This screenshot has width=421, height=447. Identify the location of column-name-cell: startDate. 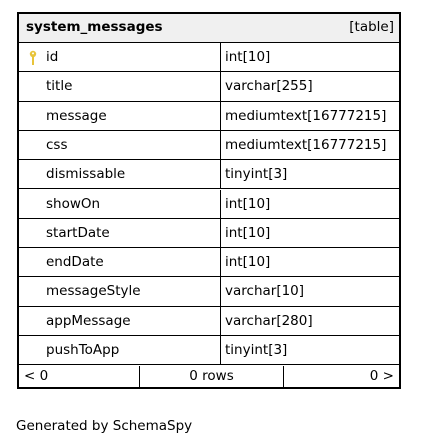
(120, 233).